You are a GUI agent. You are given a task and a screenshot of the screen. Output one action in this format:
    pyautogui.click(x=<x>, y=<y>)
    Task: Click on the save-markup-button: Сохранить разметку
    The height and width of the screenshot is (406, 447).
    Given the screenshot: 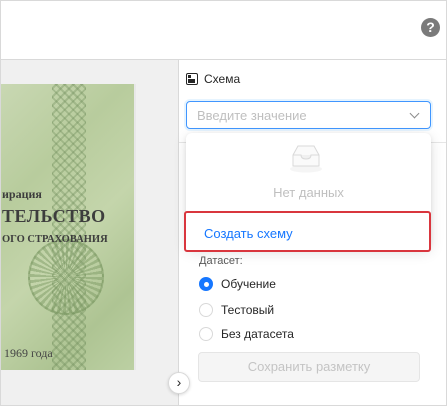 What is the action you would take?
    pyautogui.click(x=309, y=367)
    